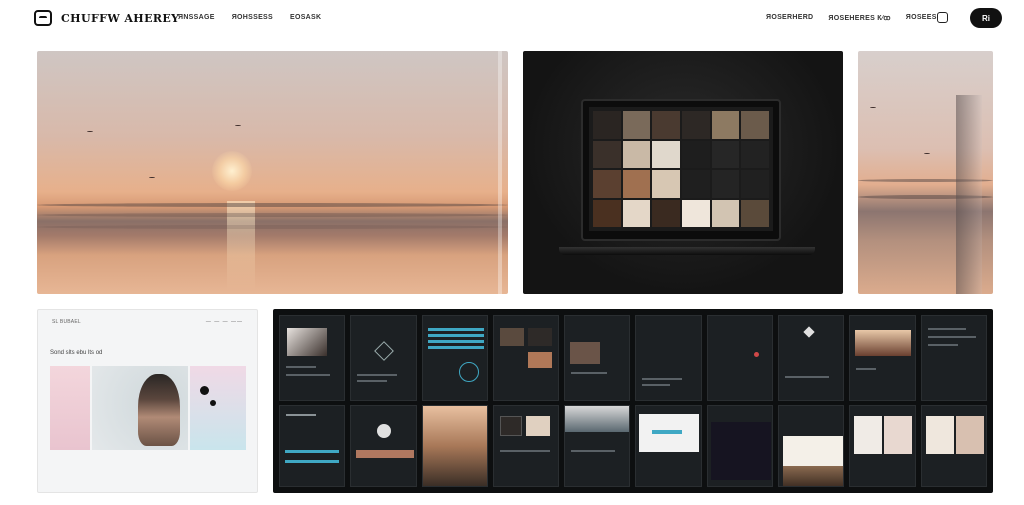  What do you see at coordinates (43, 18) in the screenshot?
I see `logo-icon` at bounding box center [43, 18].